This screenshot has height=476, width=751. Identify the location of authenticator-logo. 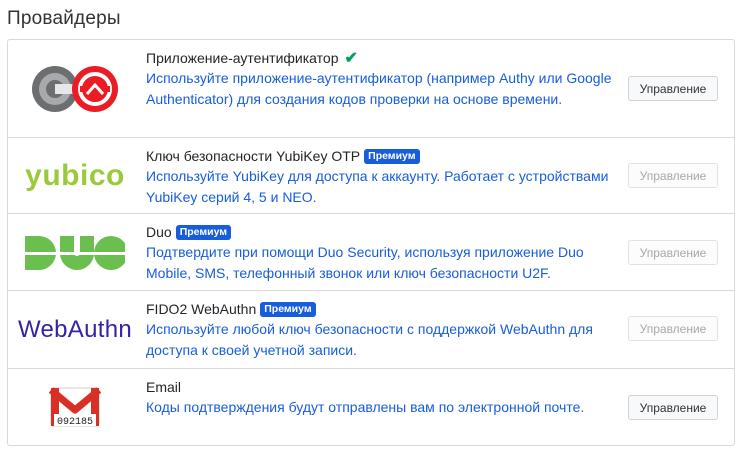
(75, 89).